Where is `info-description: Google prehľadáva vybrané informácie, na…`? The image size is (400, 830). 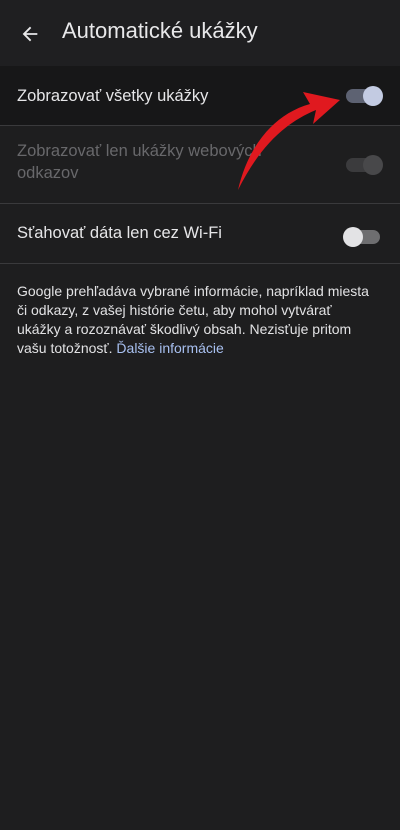
info-description: Google prehľadáva vybrané informácie, na… is located at coordinates (197, 320).